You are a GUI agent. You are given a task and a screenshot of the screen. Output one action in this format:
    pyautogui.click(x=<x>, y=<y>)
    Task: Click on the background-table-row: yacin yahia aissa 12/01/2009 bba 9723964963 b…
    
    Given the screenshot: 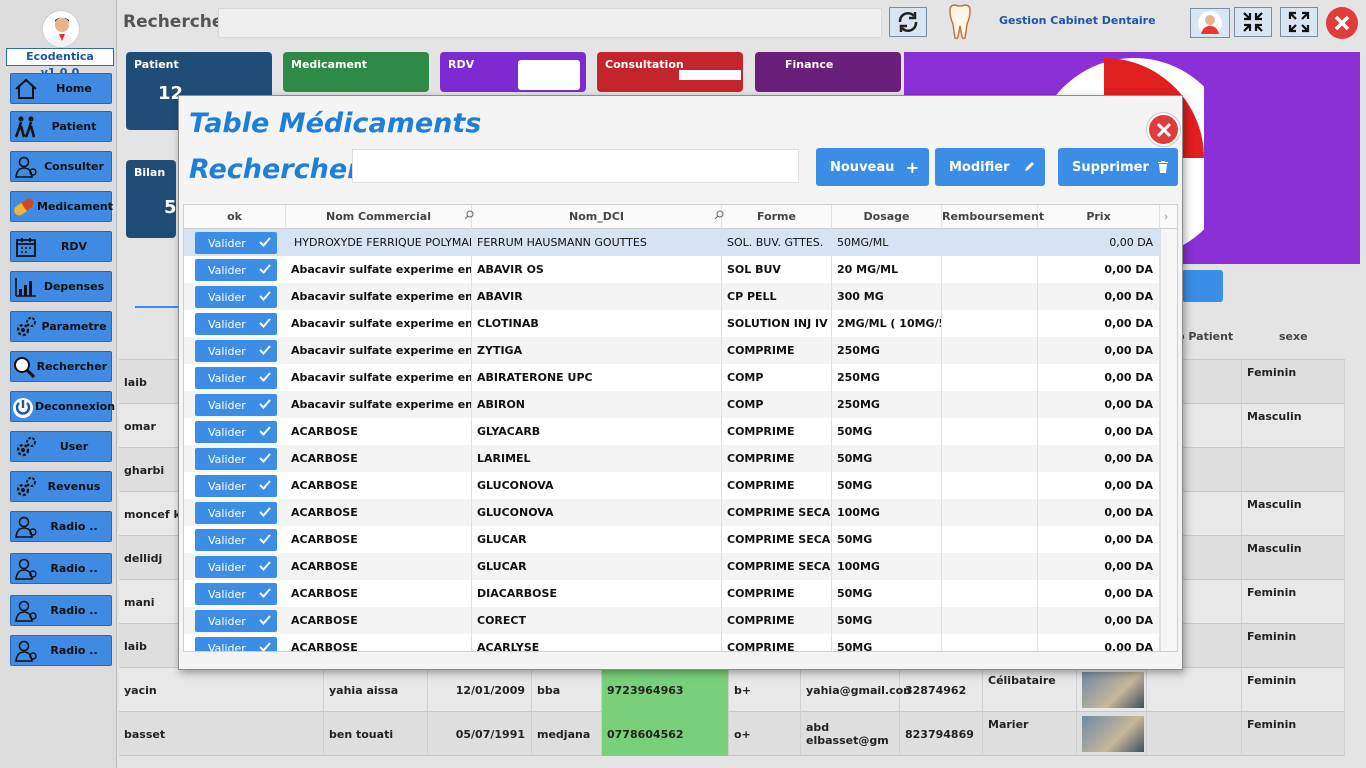 What is the action you would take?
    pyautogui.click(x=732, y=690)
    